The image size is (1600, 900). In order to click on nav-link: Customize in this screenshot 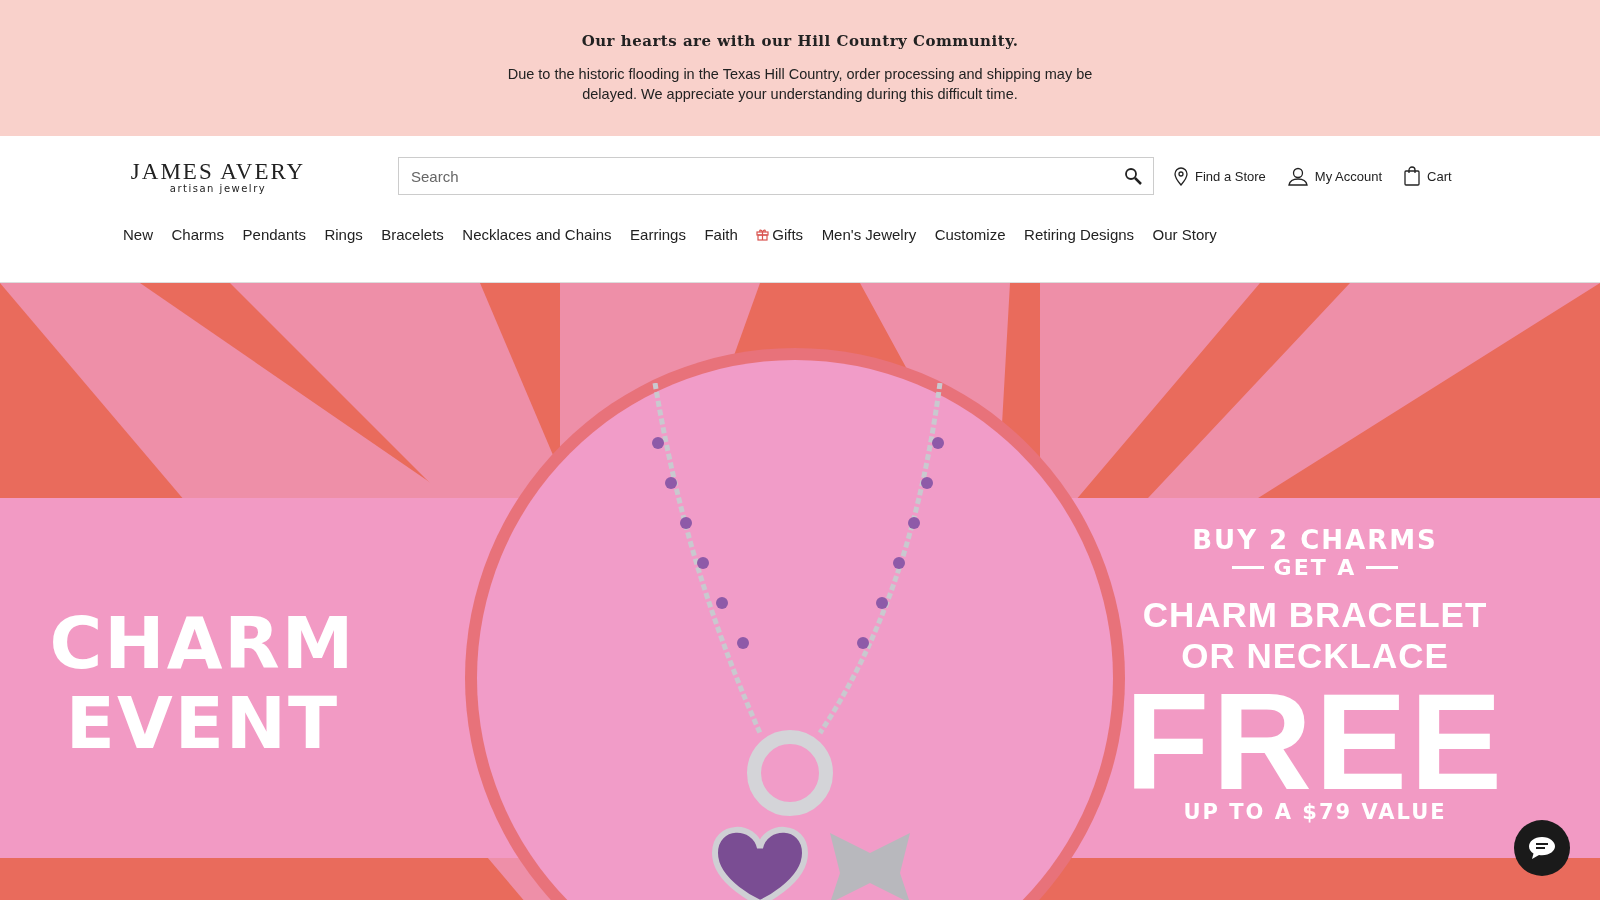, I will do `click(970, 234)`.